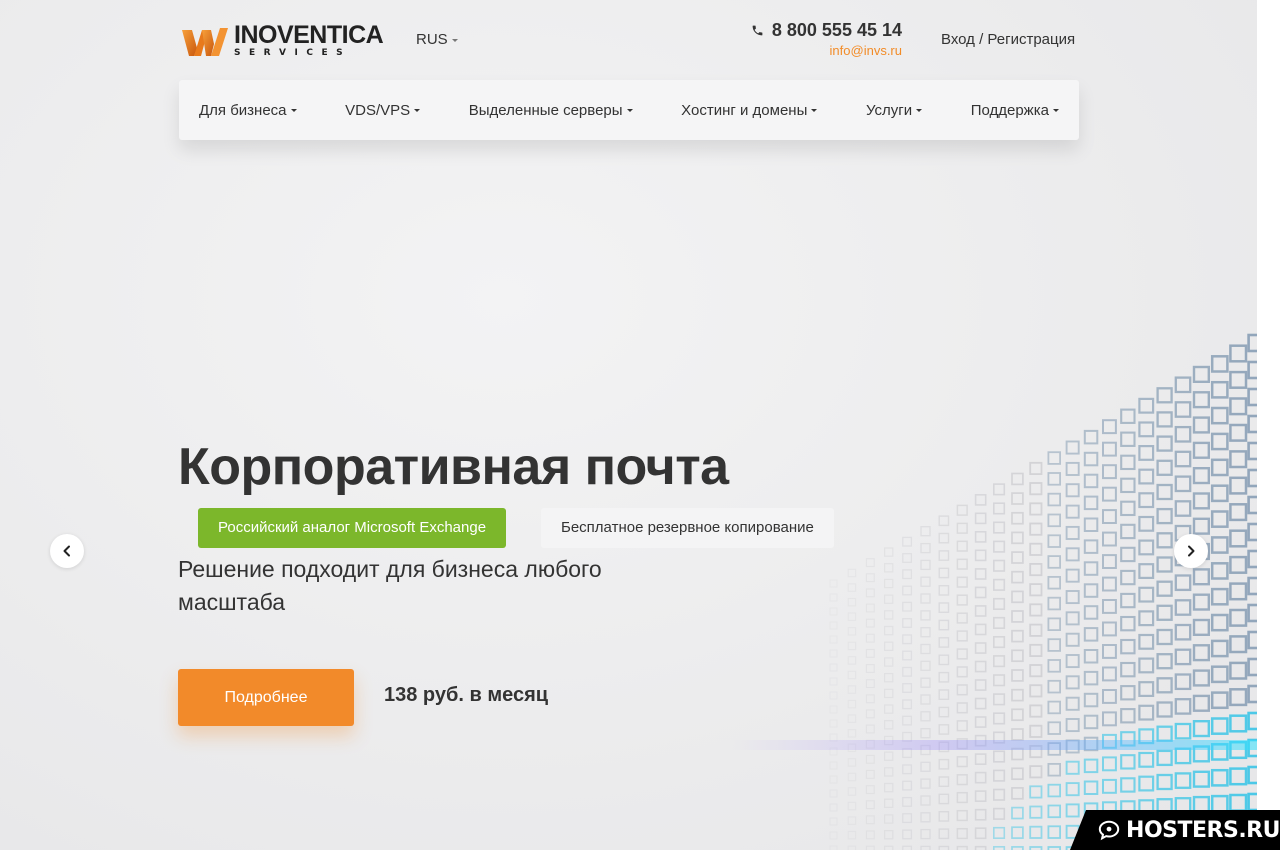  What do you see at coordinates (687, 528) in the screenshot?
I see `tag-free-backup: Бесплатное резервное копирование` at bounding box center [687, 528].